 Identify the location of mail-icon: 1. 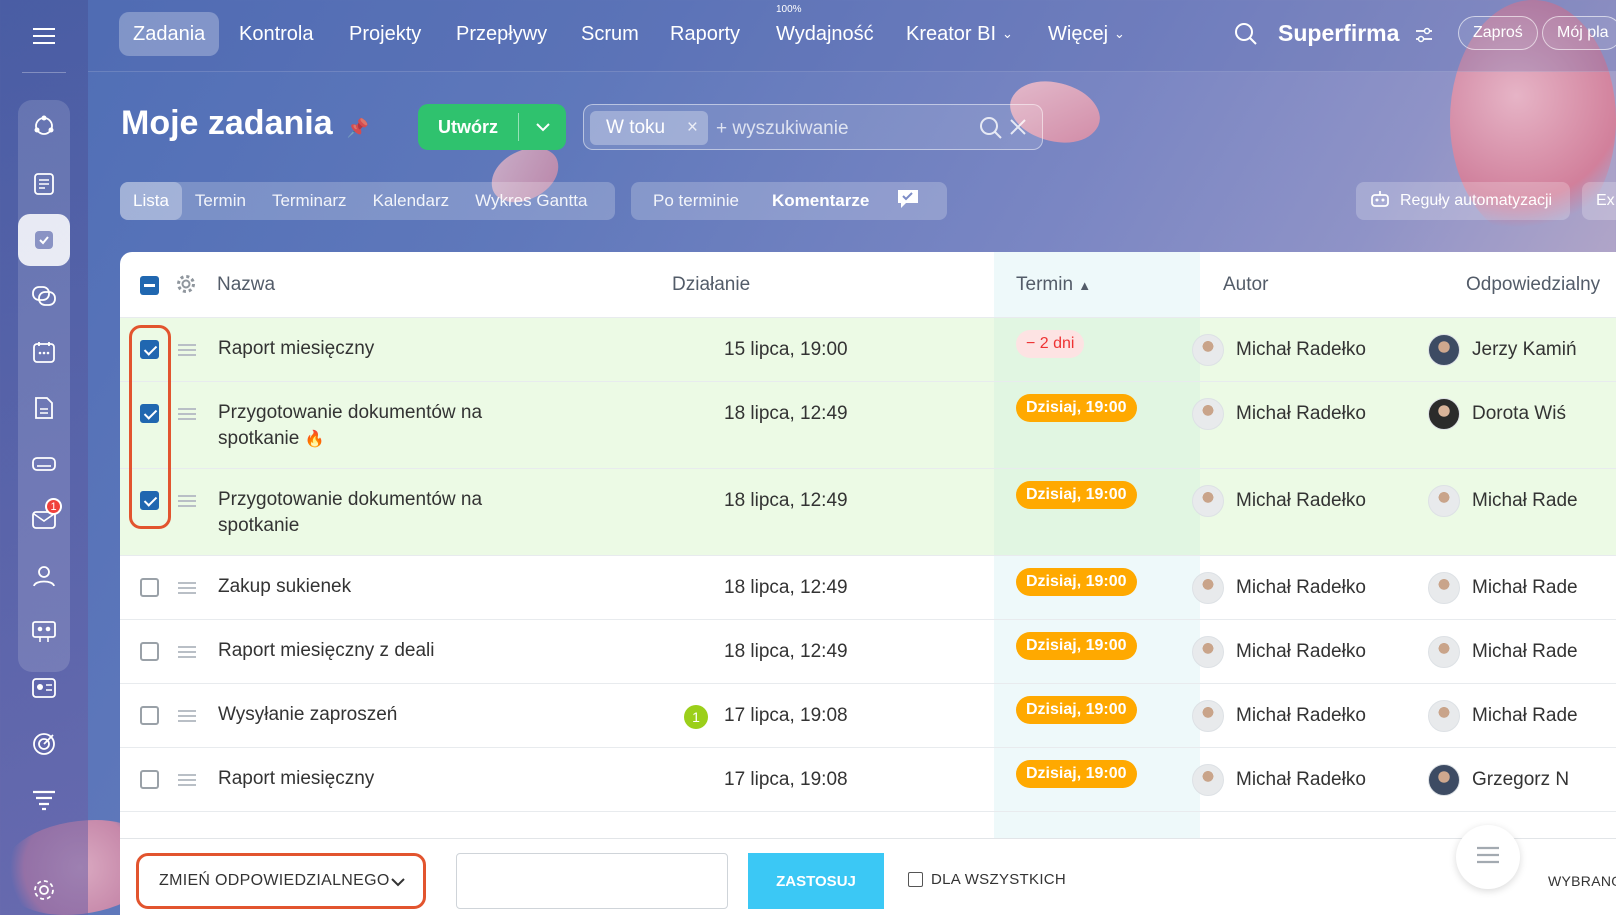
(44, 520).